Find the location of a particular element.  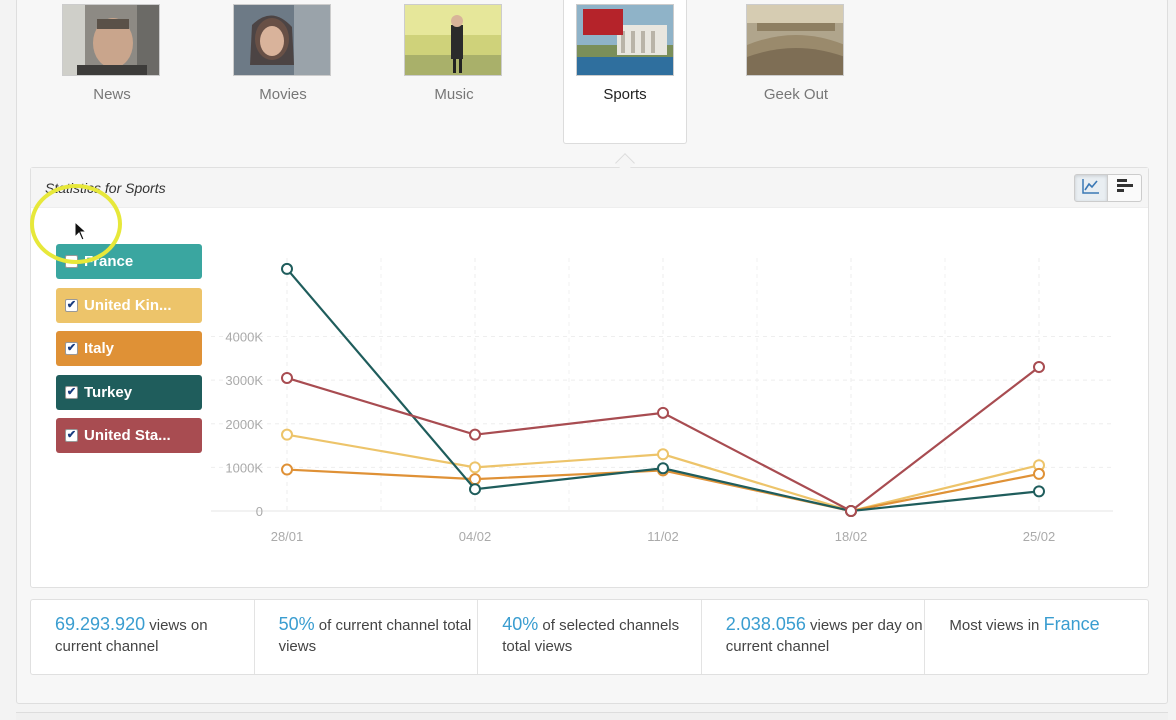

summary-value: 40% is located at coordinates (520, 624).